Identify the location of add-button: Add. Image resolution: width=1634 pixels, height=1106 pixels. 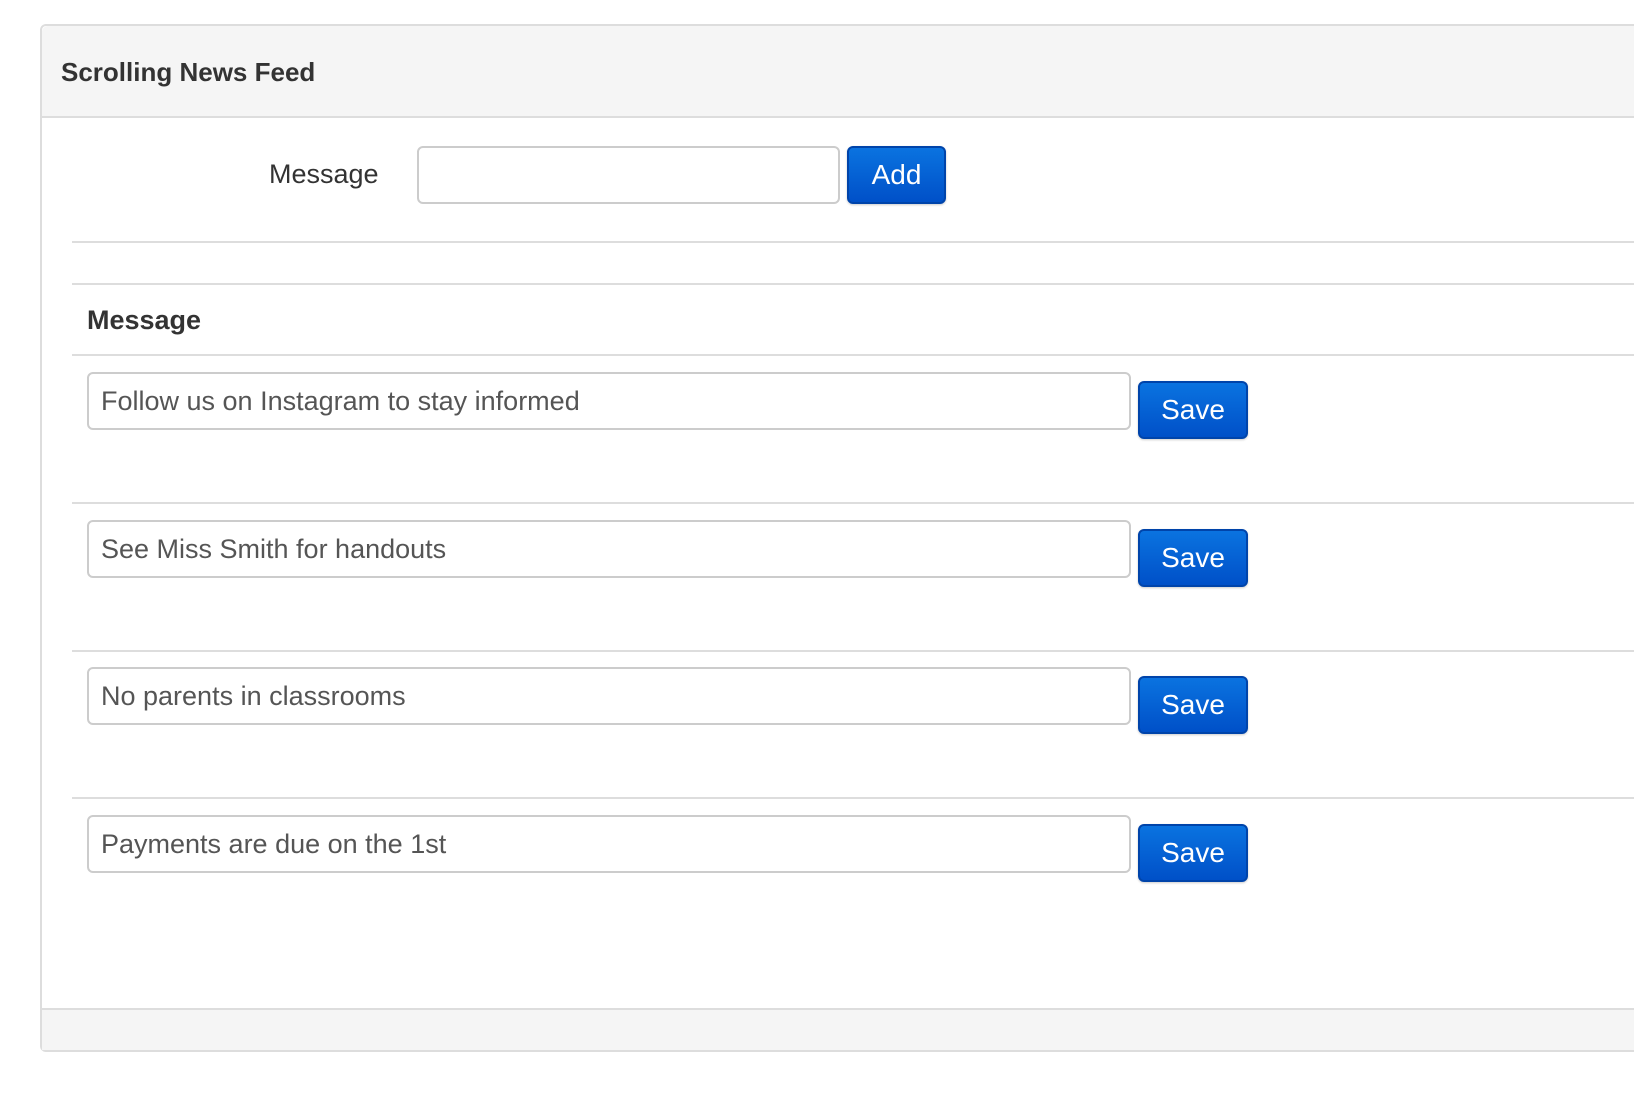
(896, 175).